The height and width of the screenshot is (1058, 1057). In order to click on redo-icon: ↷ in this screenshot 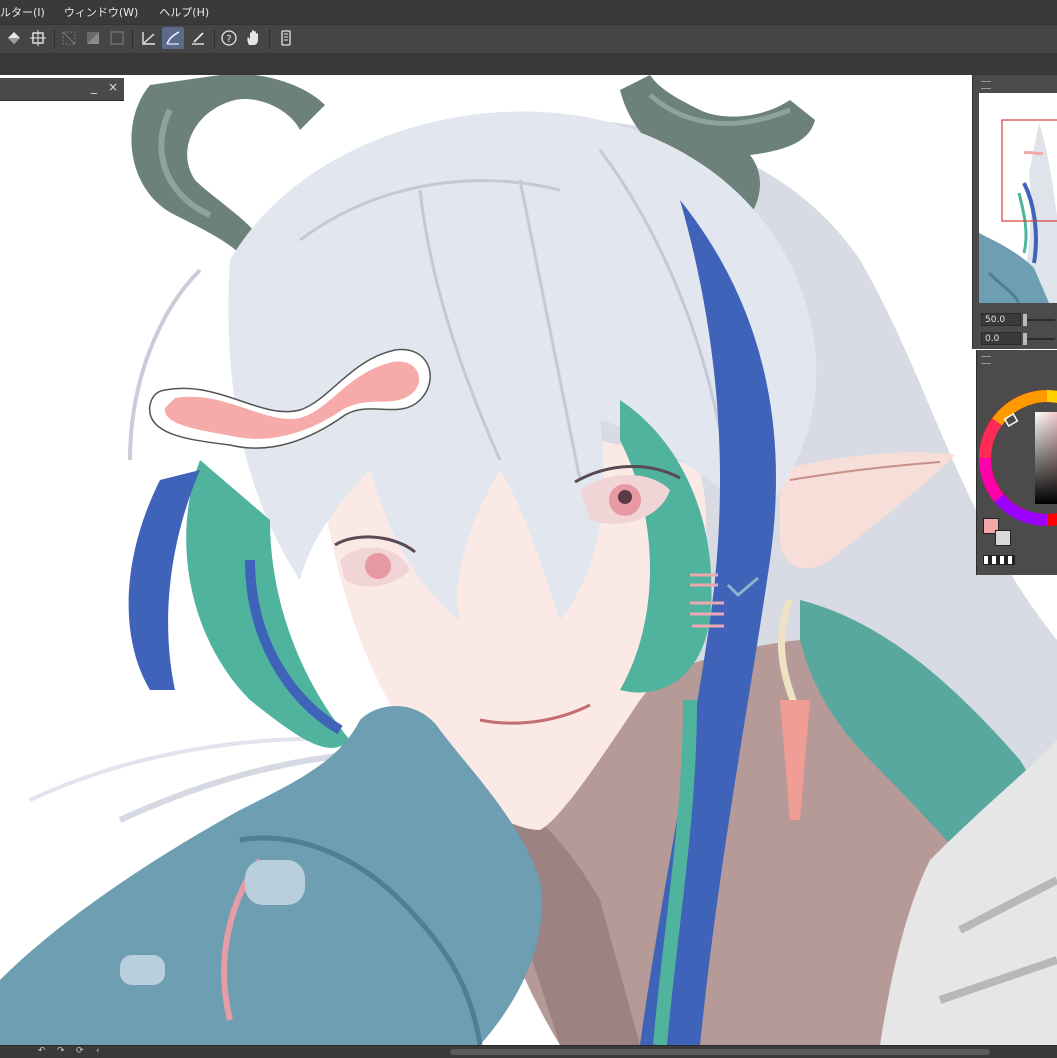, I will do `click(61, 1051)`.